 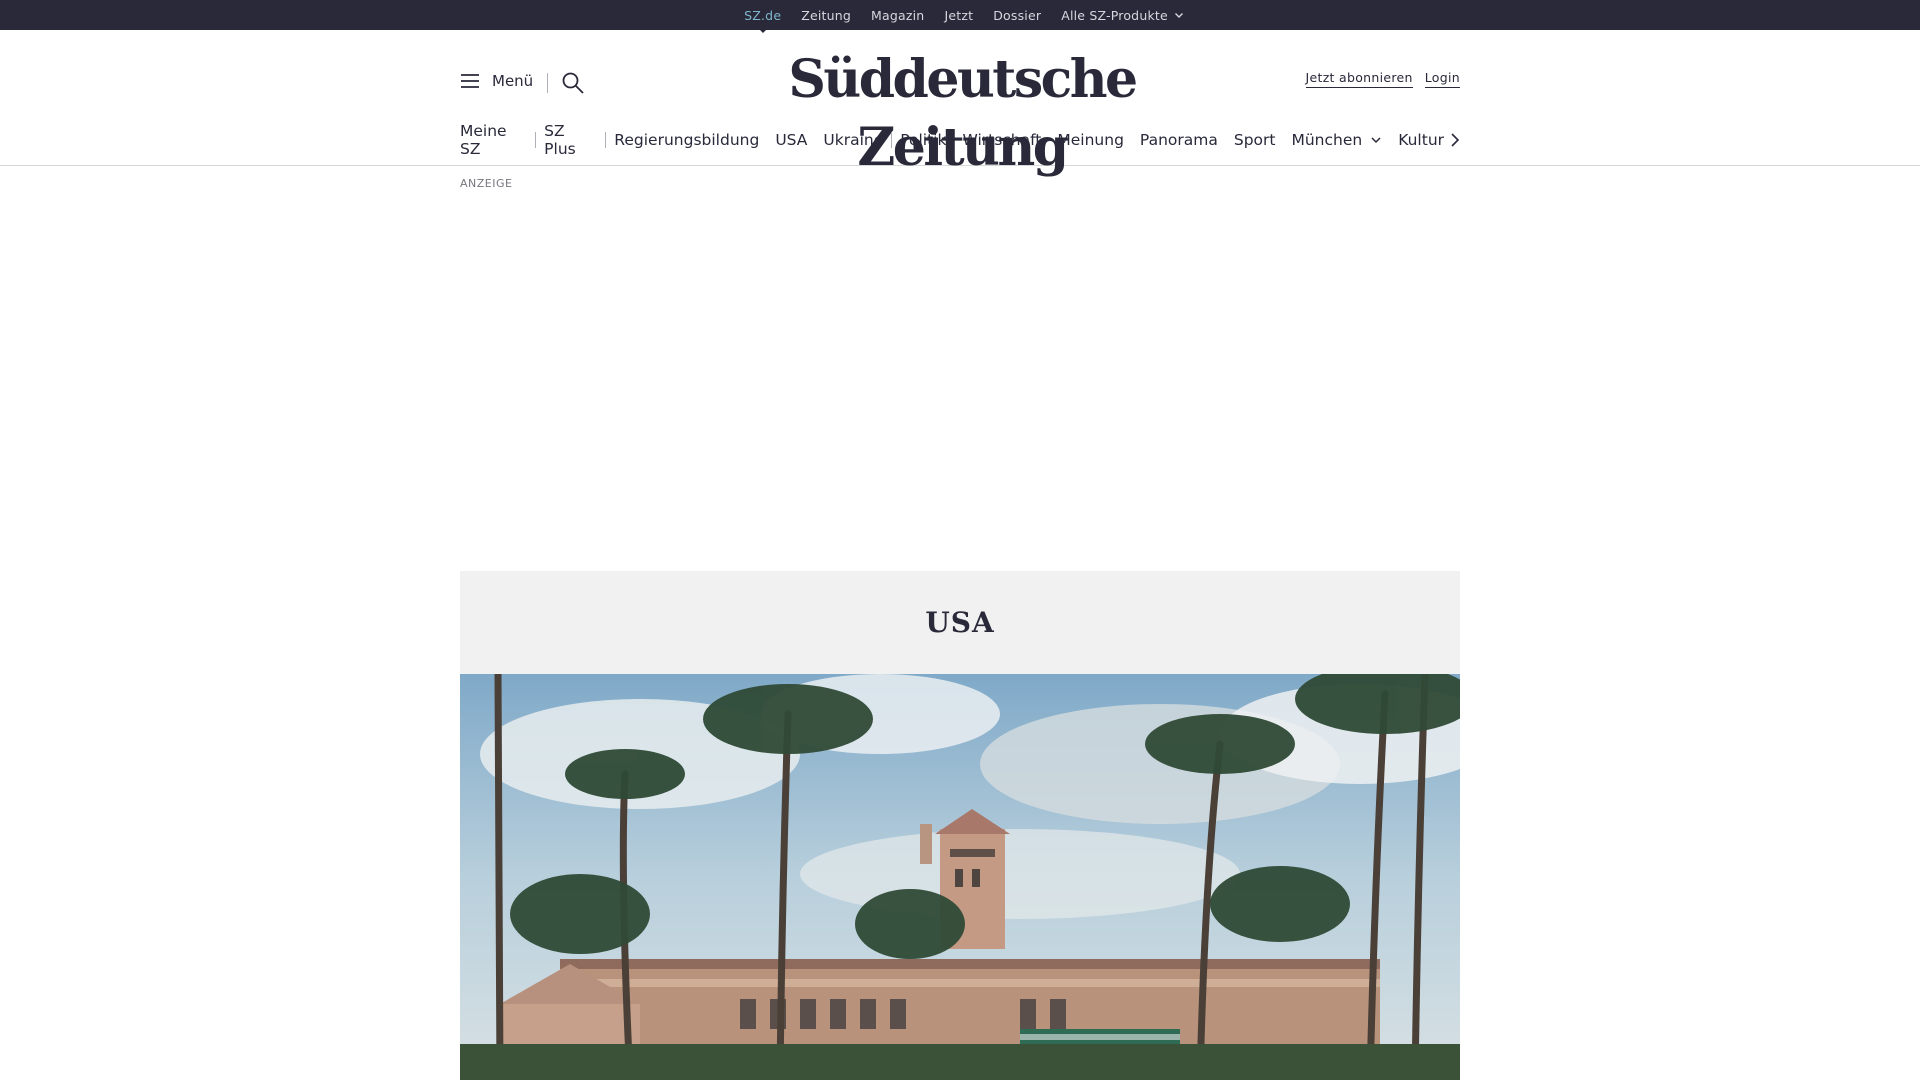 I want to click on nav-item-muenchen: München, so click(x=1344, y=140).